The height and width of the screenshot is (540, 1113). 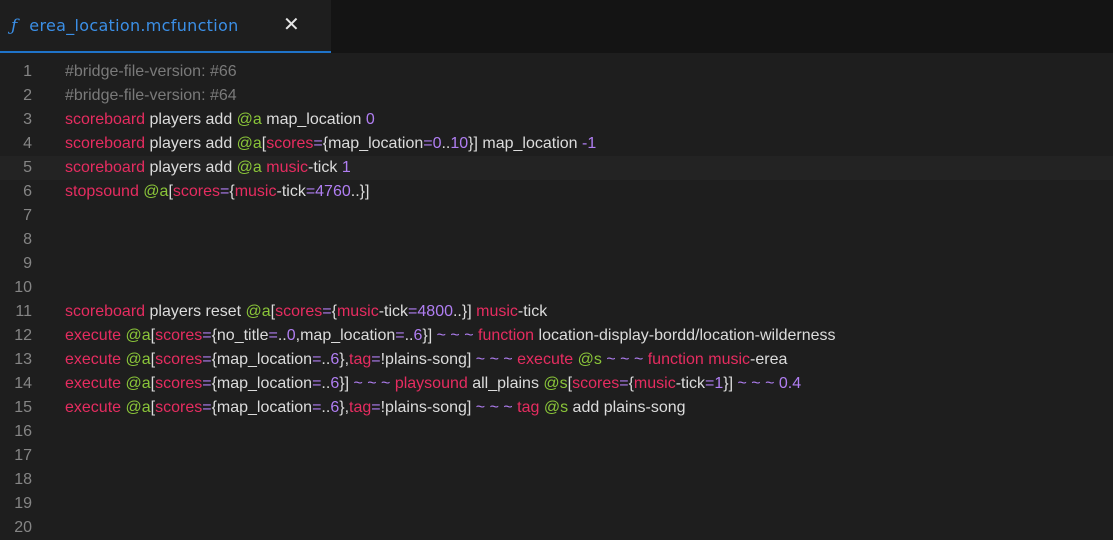 I want to click on code-token: -1, so click(x=589, y=143).